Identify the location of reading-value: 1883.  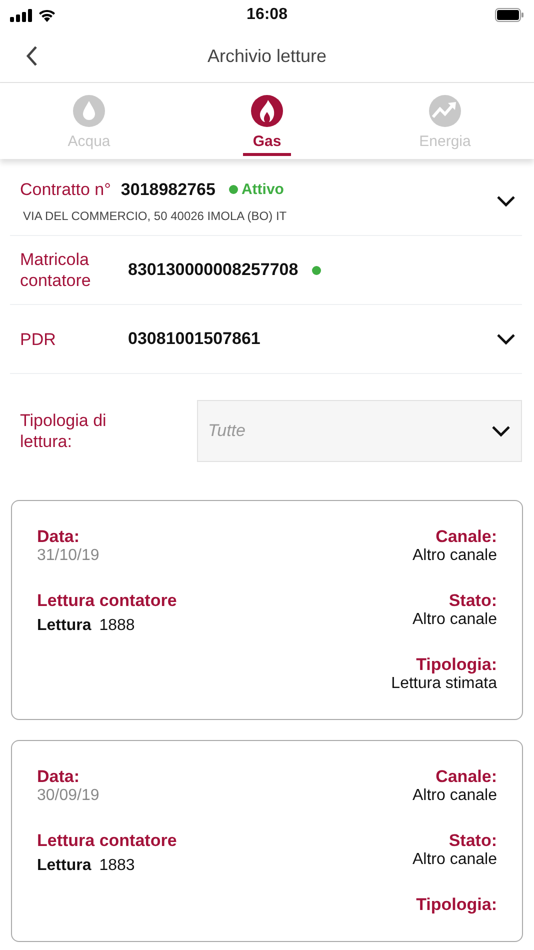
(117, 866).